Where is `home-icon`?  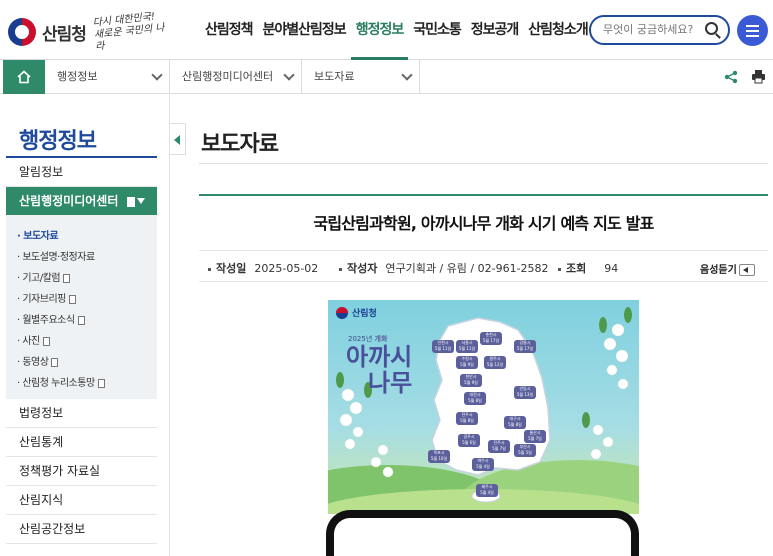
home-icon is located at coordinates (24, 77).